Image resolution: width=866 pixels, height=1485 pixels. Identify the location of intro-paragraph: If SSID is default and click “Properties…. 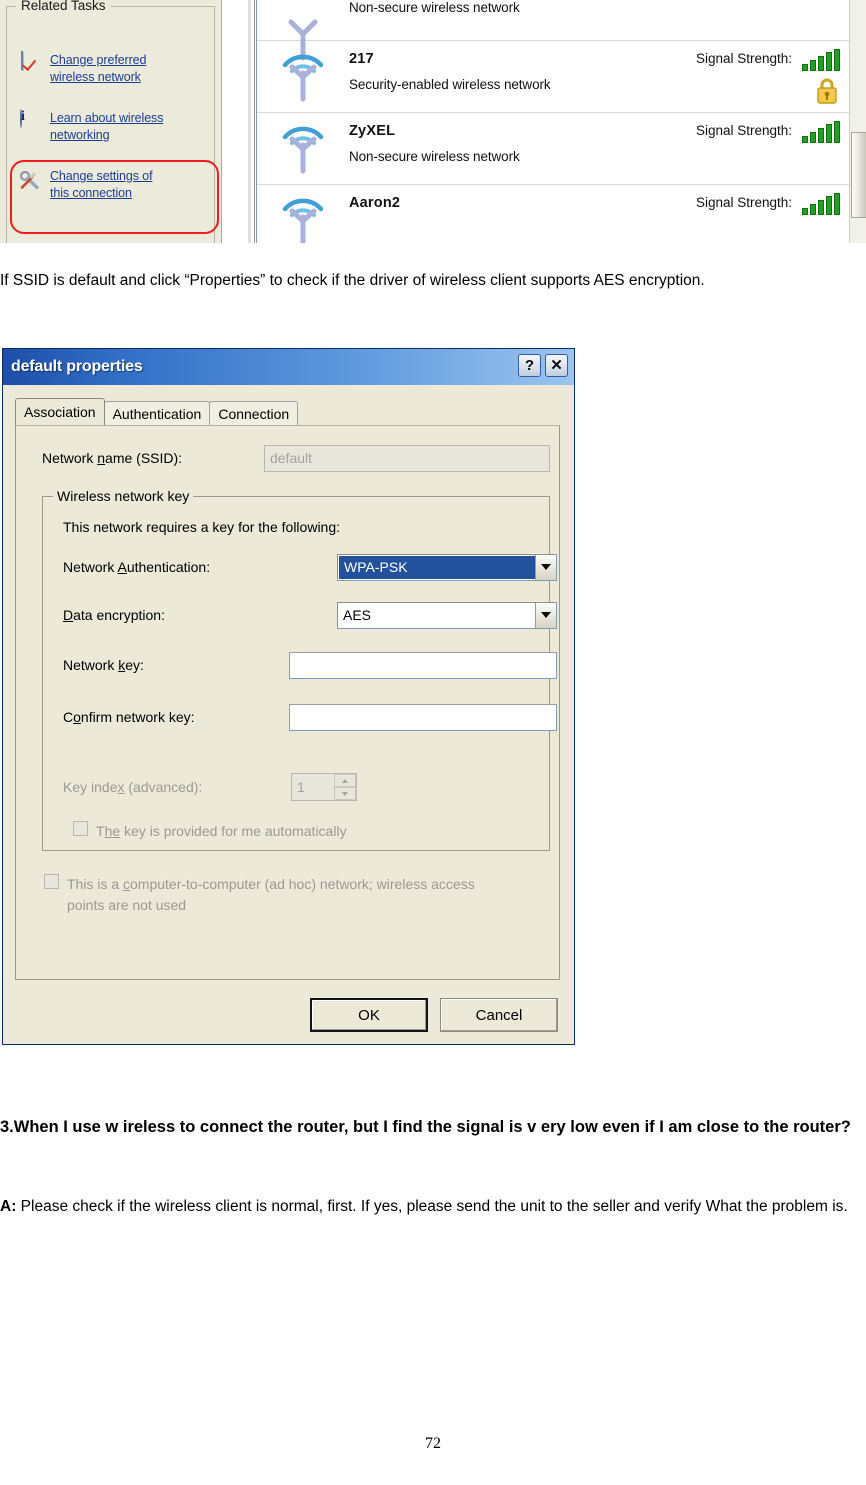
(352, 280).